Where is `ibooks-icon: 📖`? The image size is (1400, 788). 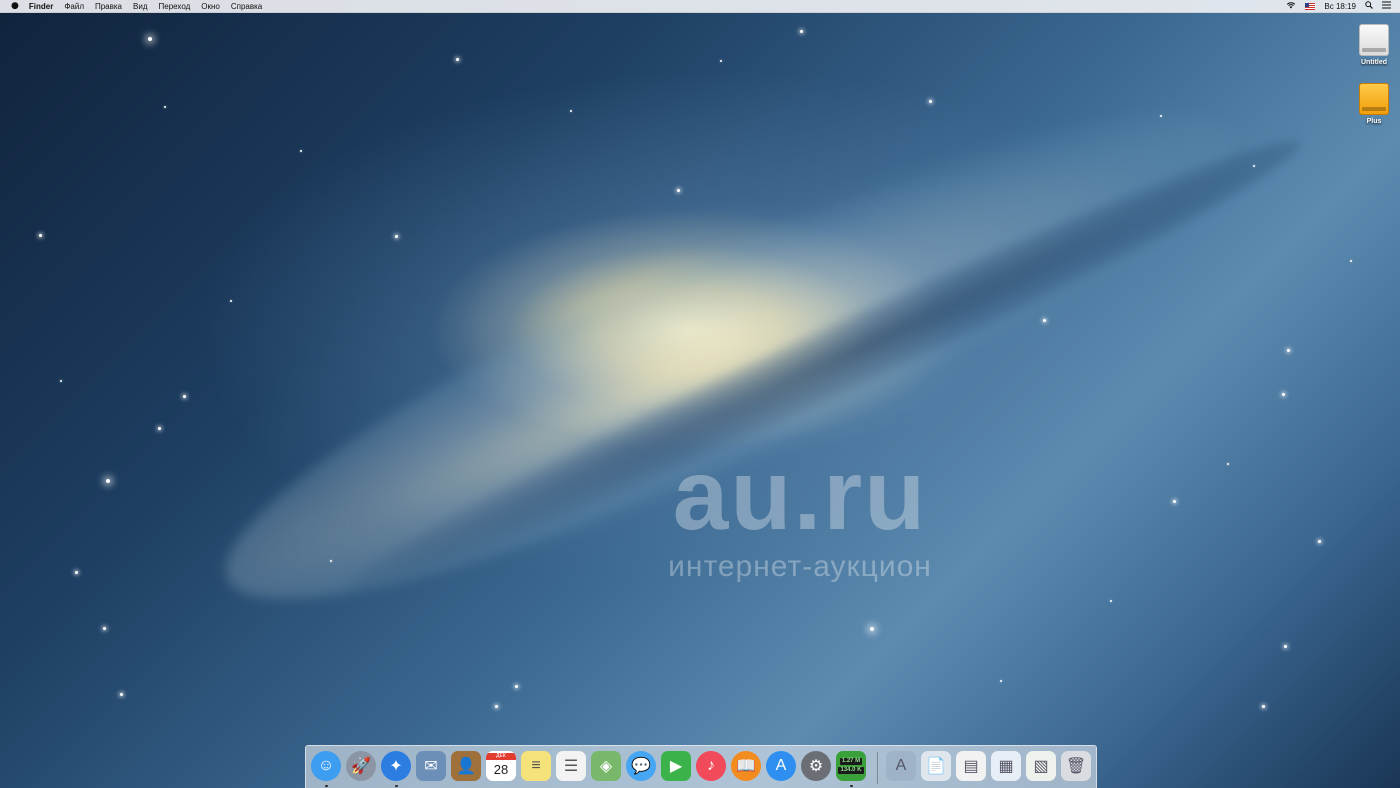
ibooks-icon: 📖 is located at coordinates (746, 766).